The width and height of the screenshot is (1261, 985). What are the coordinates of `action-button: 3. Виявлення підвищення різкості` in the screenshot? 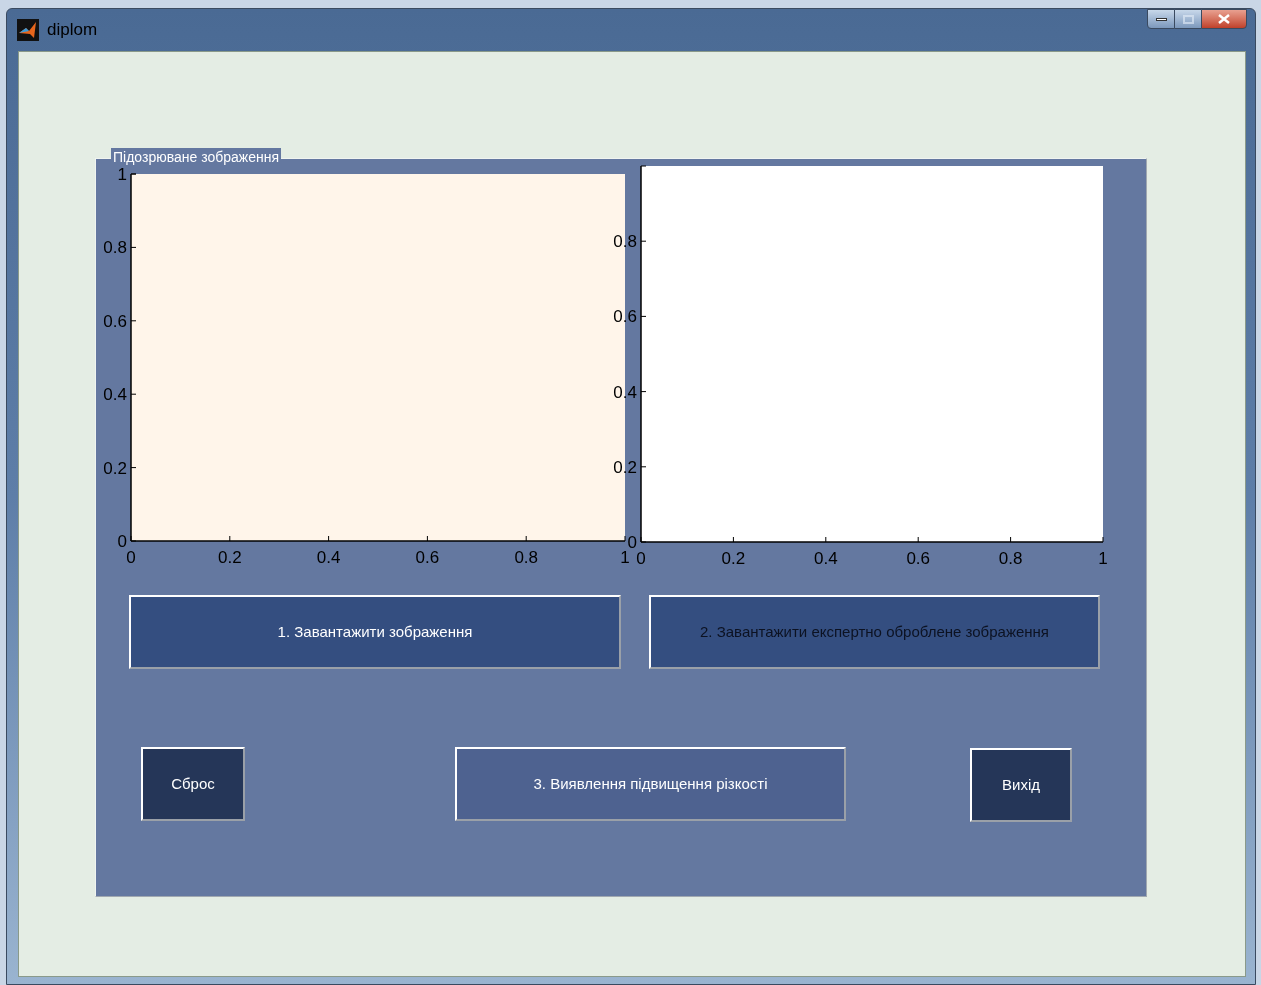 It's located at (650, 784).